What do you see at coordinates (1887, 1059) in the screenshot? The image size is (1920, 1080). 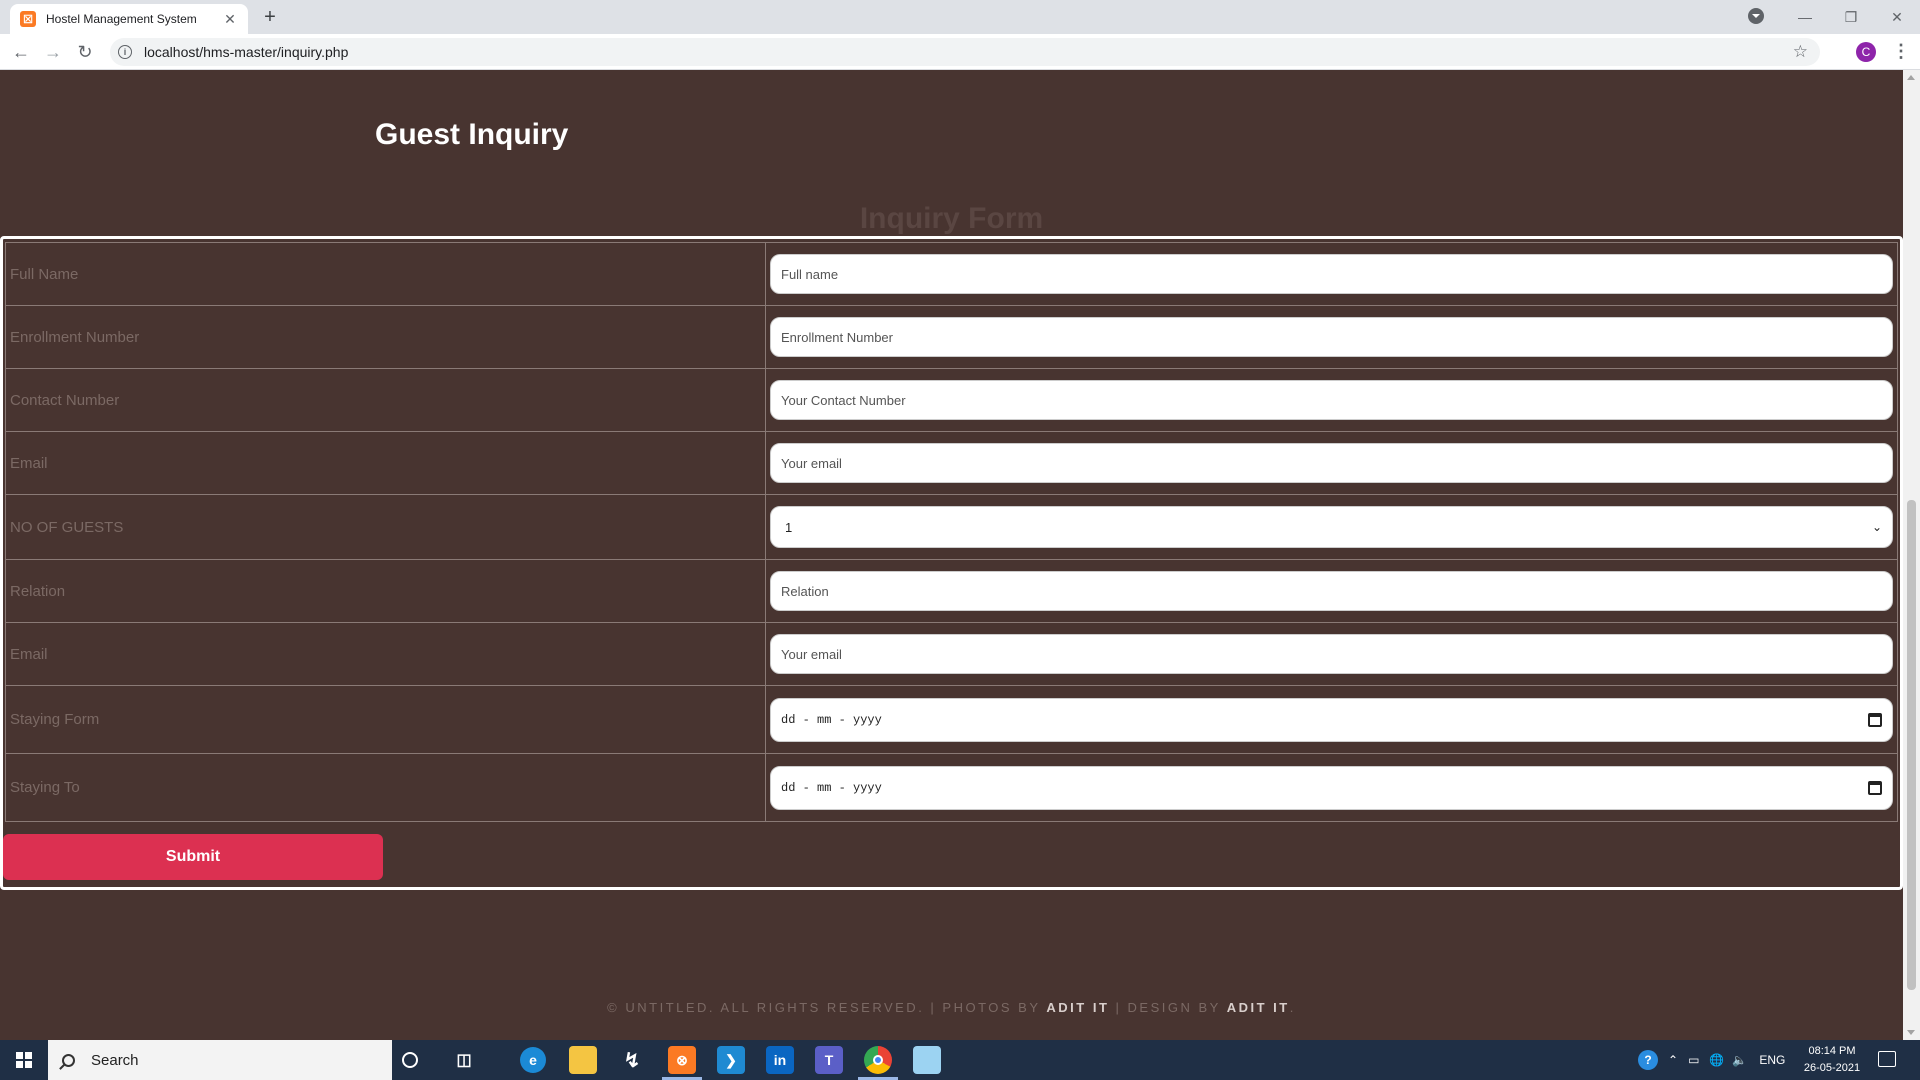 I see `notification-icon` at bounding box center [1887, 1059].